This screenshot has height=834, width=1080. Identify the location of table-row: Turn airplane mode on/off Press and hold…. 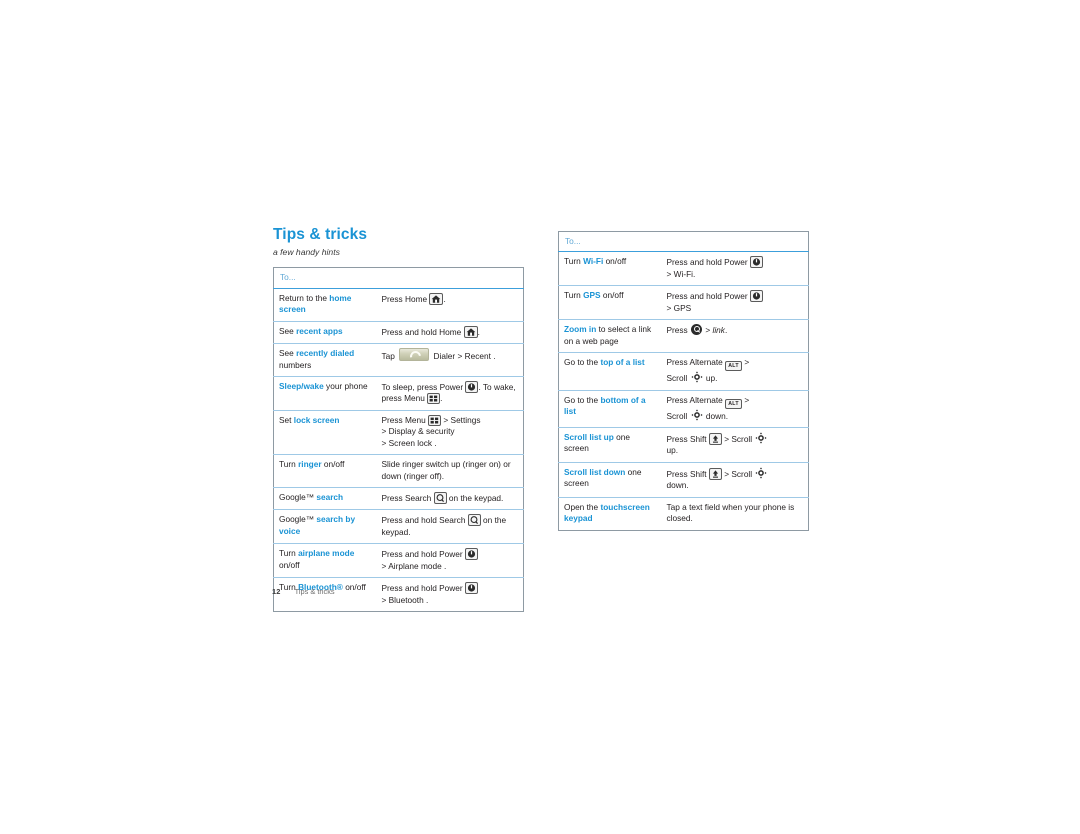
(398, 561).